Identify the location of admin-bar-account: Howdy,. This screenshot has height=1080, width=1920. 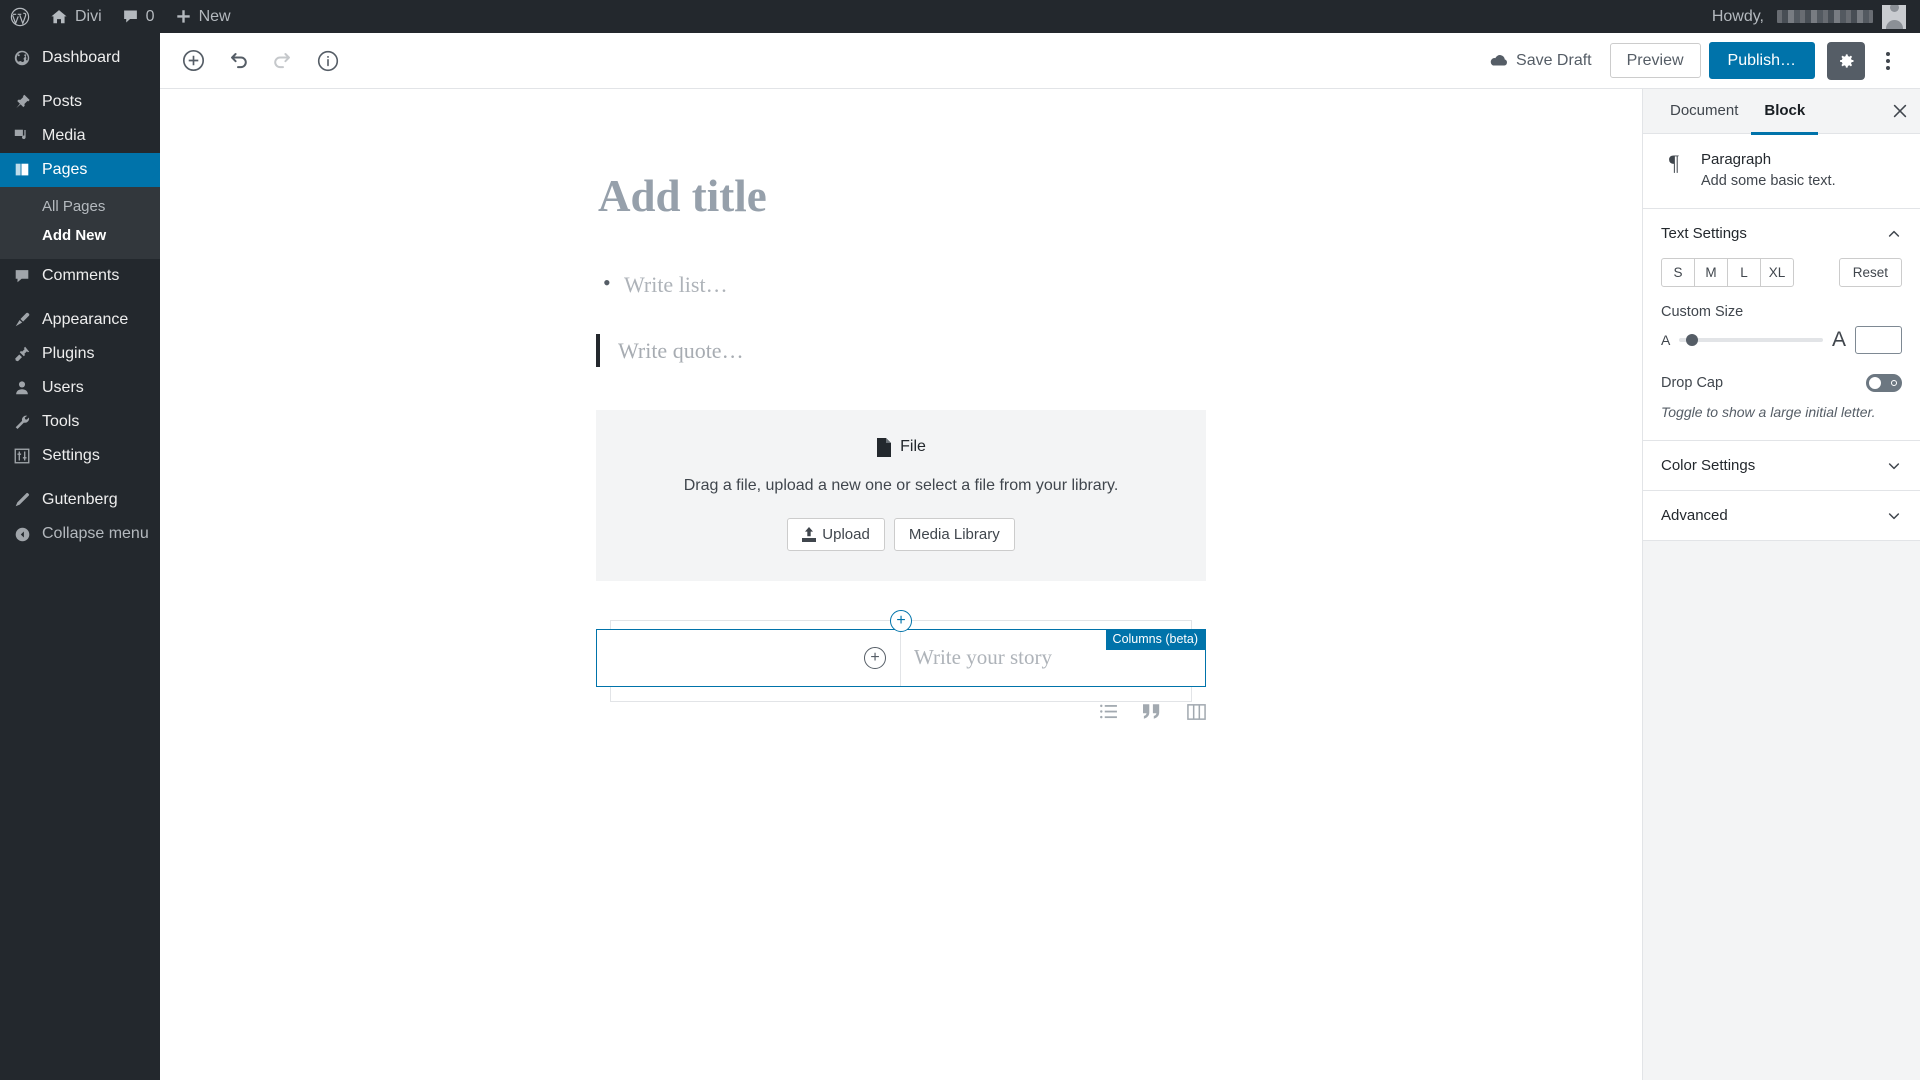
(1815, 16).